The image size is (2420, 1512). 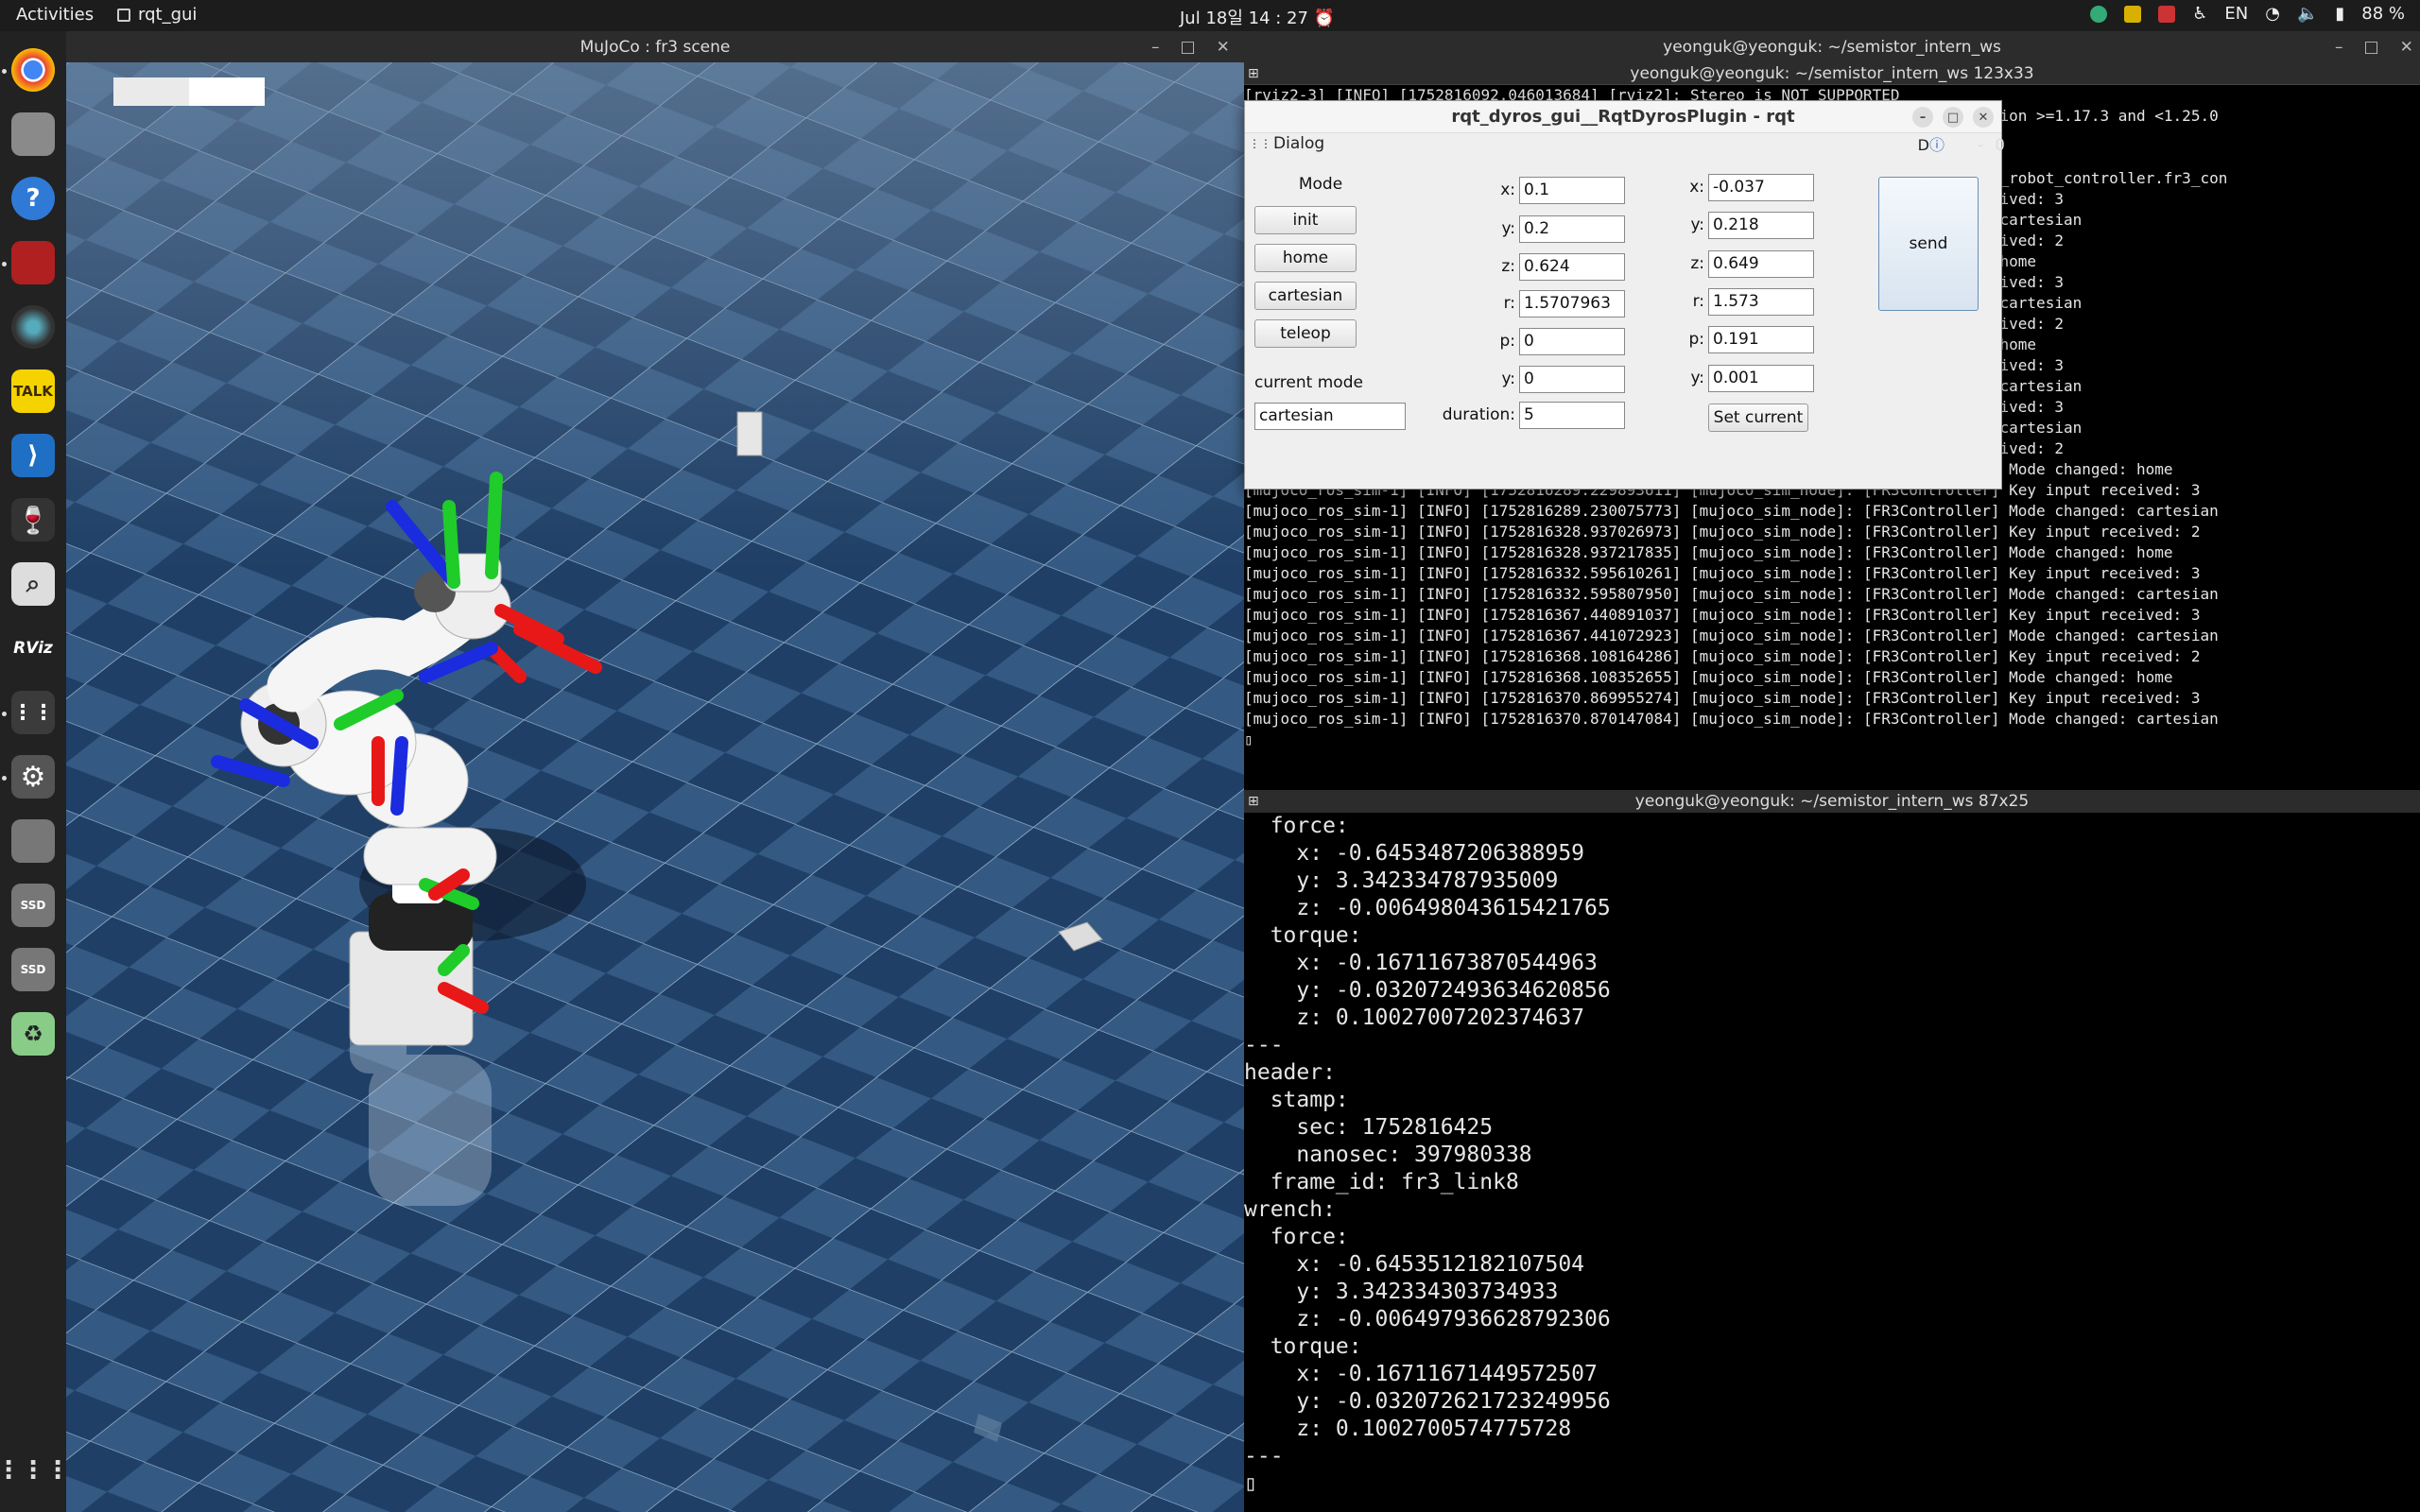 I want to click on dialog-corner-controls: Dⓘ, so click(x=1931, y=143).